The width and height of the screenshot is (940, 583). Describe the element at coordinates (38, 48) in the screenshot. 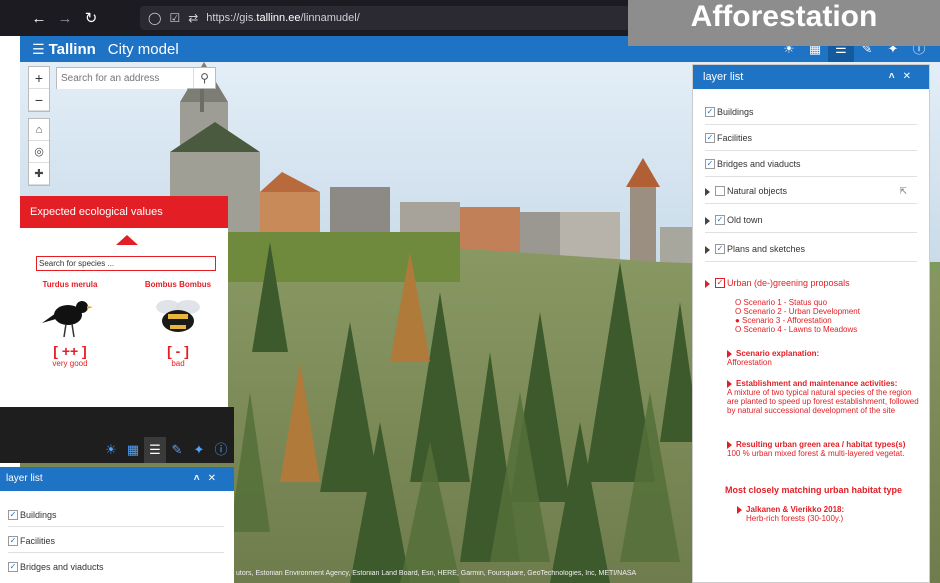

I see `city-logo-icon: ☰` at that location.